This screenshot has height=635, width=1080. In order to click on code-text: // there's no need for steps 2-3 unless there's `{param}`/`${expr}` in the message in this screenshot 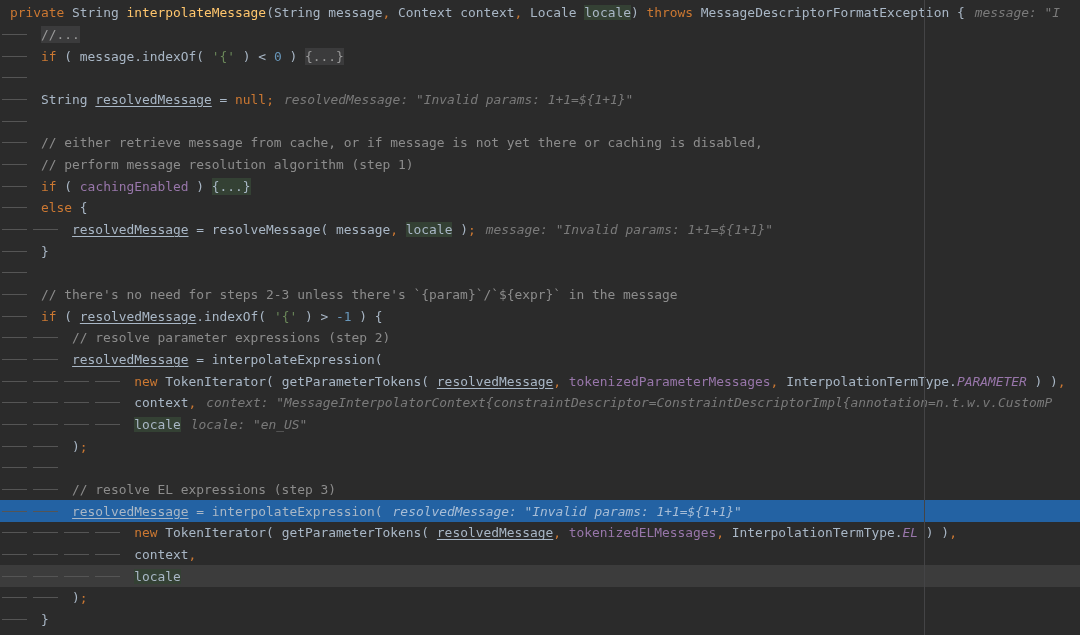, I will do `click(359, 295)`.